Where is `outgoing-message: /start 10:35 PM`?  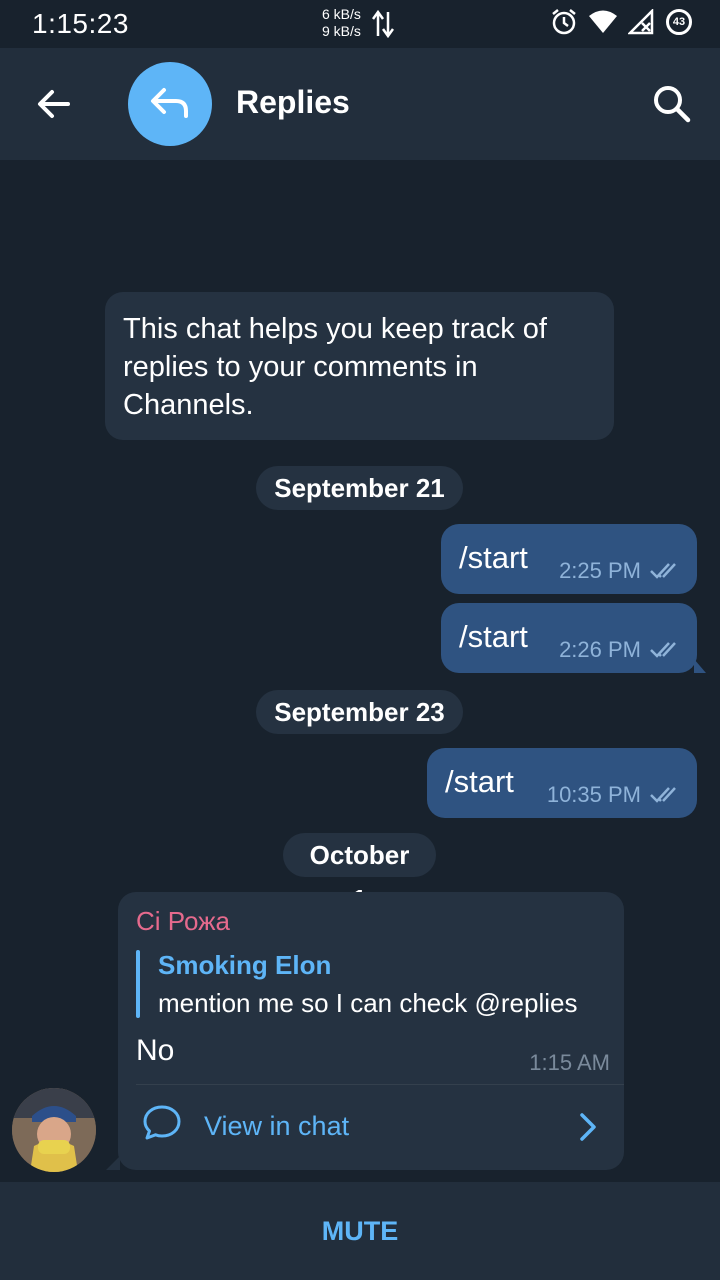
outgoing-message: /start 10:35 PM is located at coordinates (562, 783).